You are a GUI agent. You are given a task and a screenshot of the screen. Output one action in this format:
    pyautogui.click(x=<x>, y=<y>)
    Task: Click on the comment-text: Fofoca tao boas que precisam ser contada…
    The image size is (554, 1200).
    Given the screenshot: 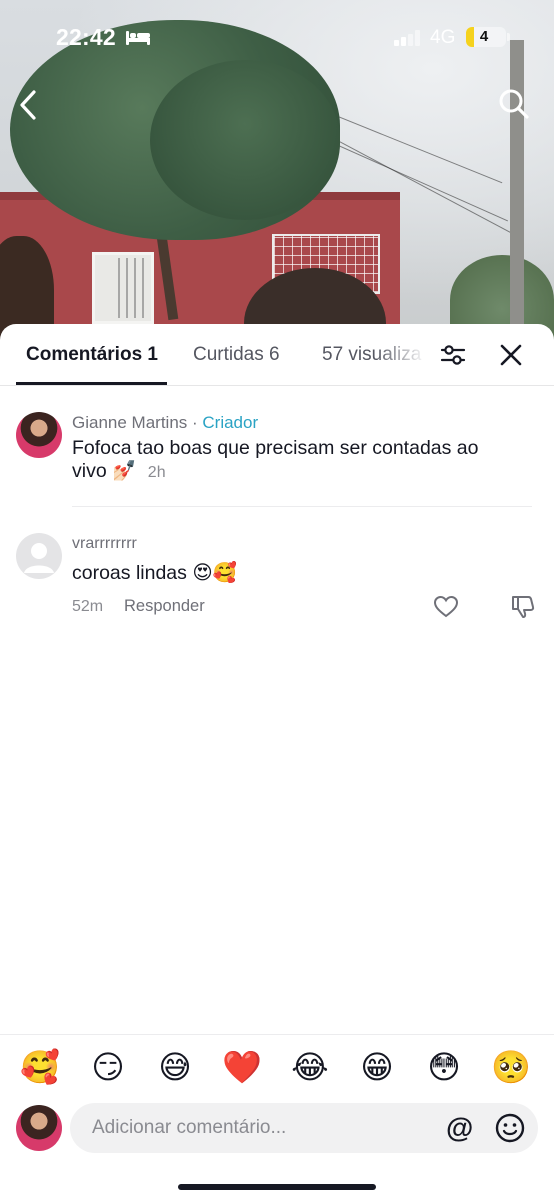 What is the action you would take?
    pyautogui.click(x=292, y=460)
    